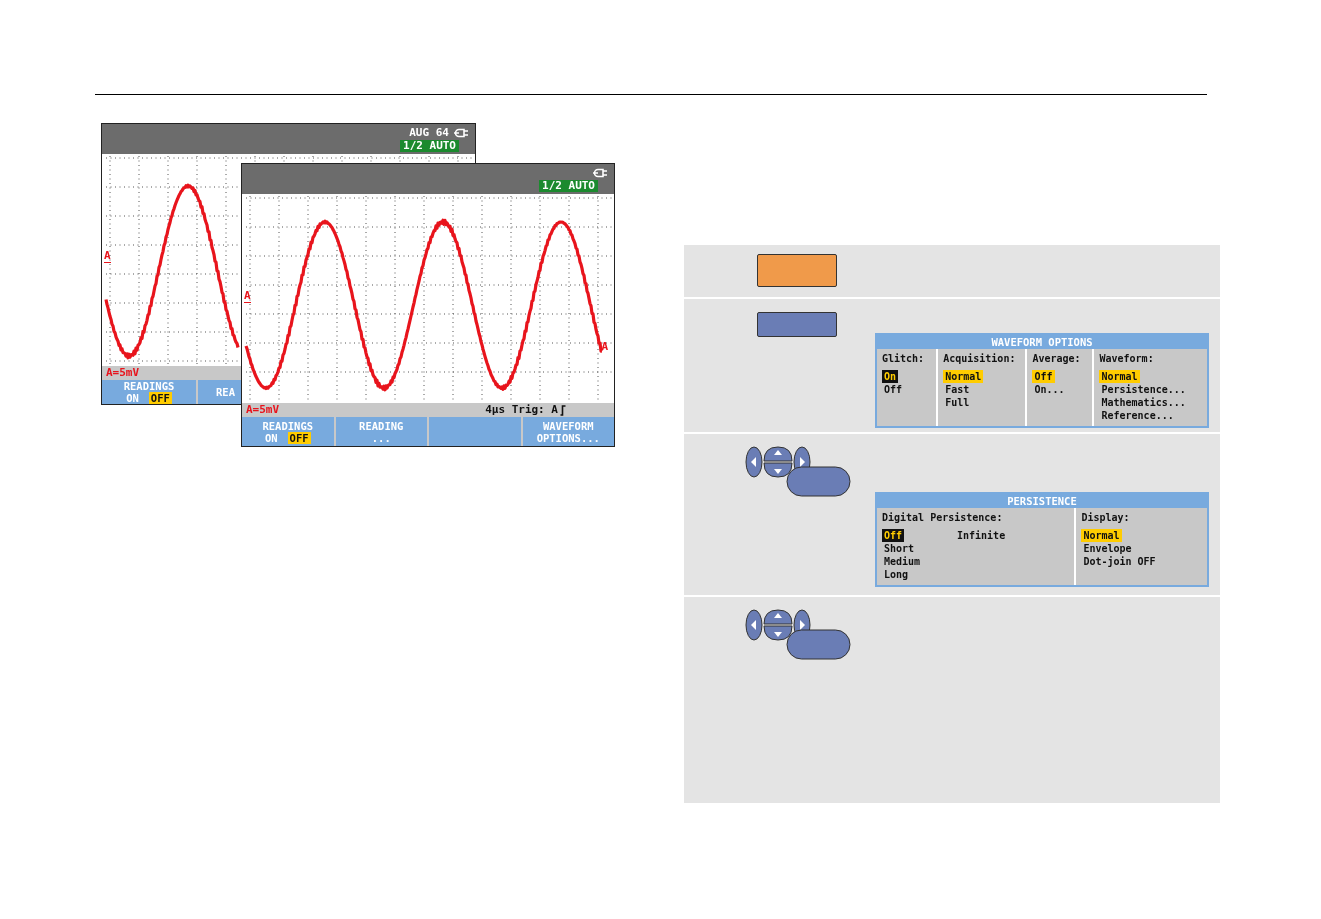  What do you see at coordinates (981, 535) in the screenshot?
I see `menu-option: Infinite` at bounding box center [981, 535].